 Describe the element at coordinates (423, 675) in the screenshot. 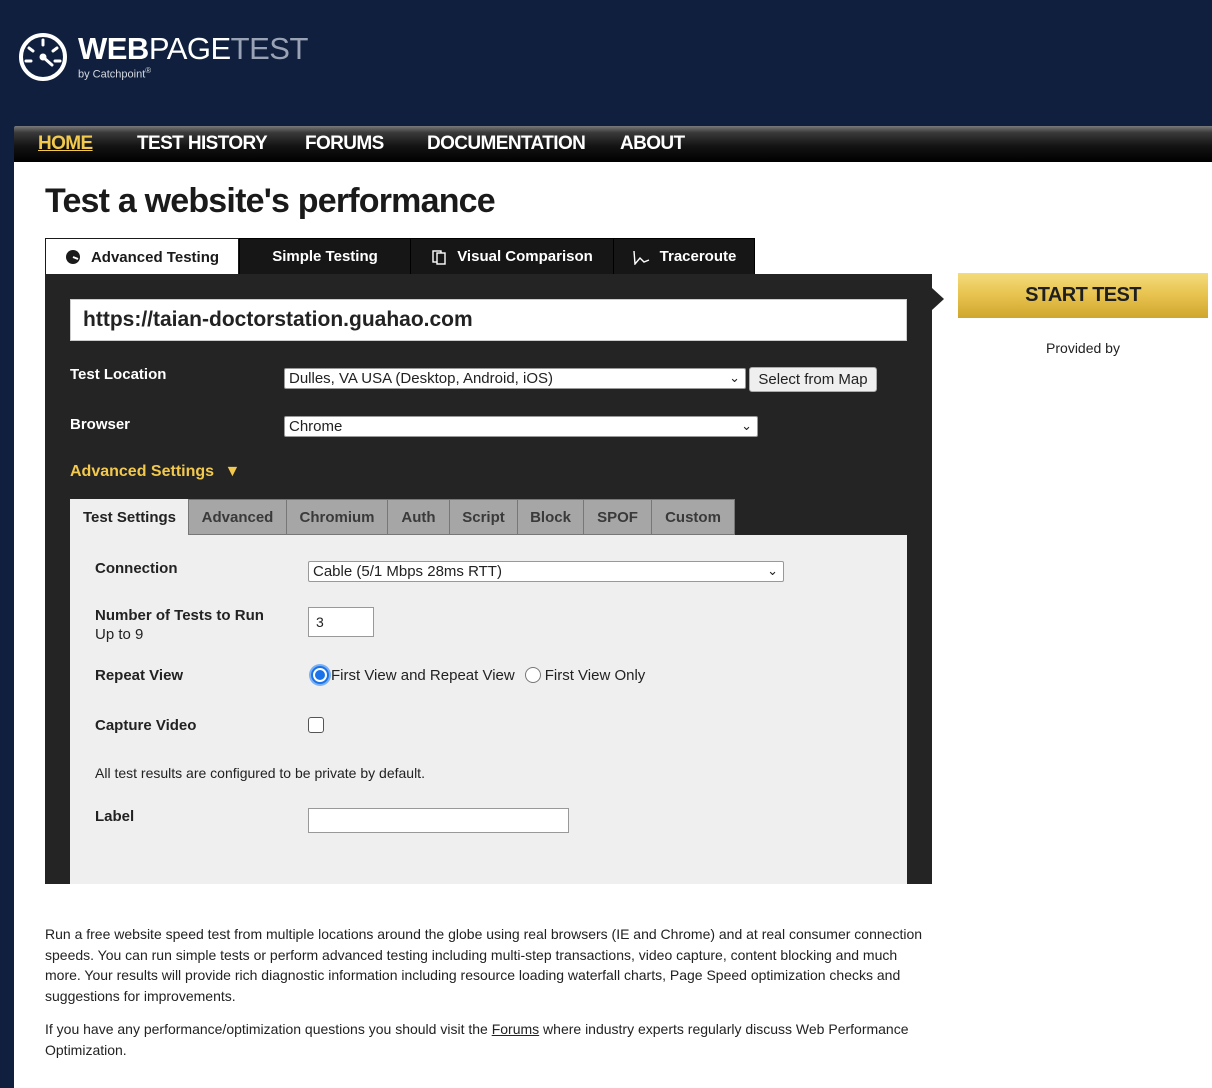

I see `radio-label: First View and Repeat View` at that location.